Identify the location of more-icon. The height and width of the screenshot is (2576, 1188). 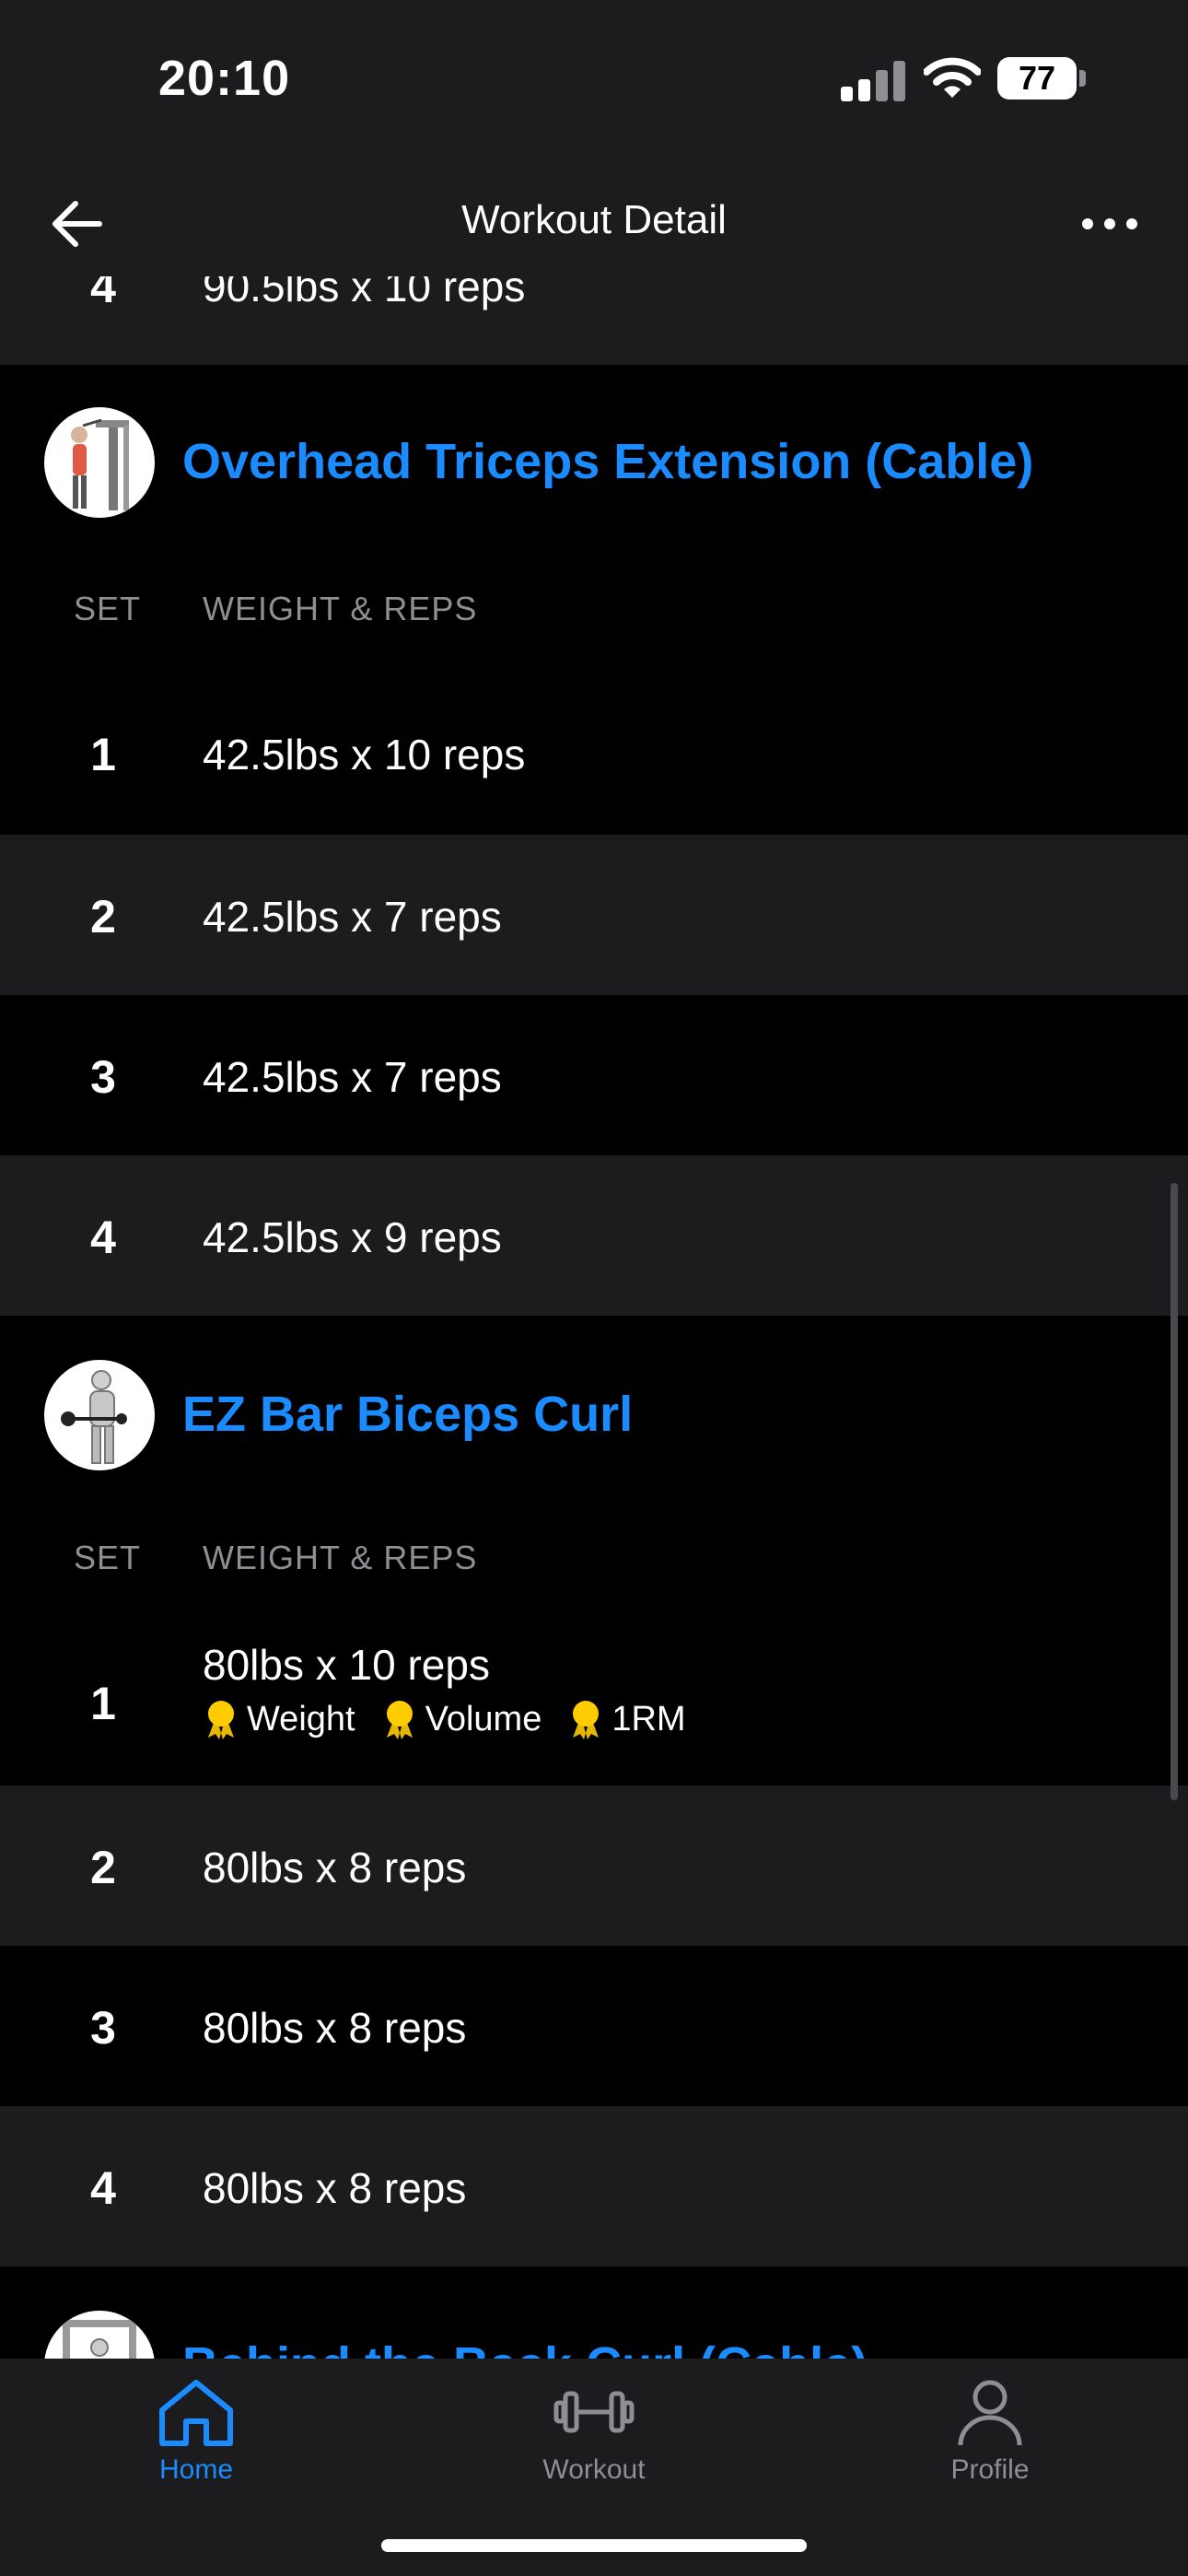
(1109, 224).